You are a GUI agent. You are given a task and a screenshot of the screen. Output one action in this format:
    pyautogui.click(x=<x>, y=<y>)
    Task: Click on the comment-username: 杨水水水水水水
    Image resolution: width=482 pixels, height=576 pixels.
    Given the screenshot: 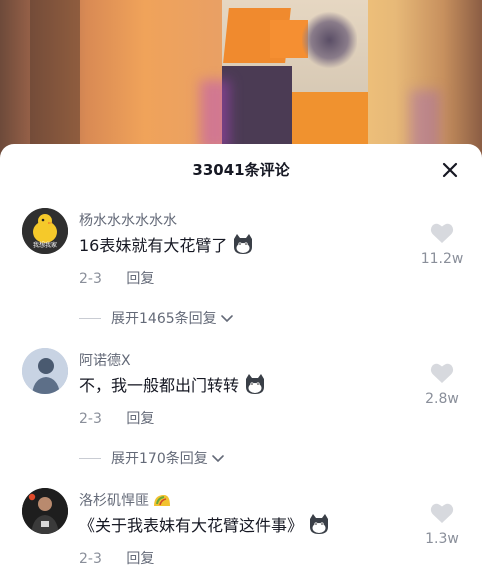 What is the action you would take?
    pyautogui.click(x=128, y=220)
    